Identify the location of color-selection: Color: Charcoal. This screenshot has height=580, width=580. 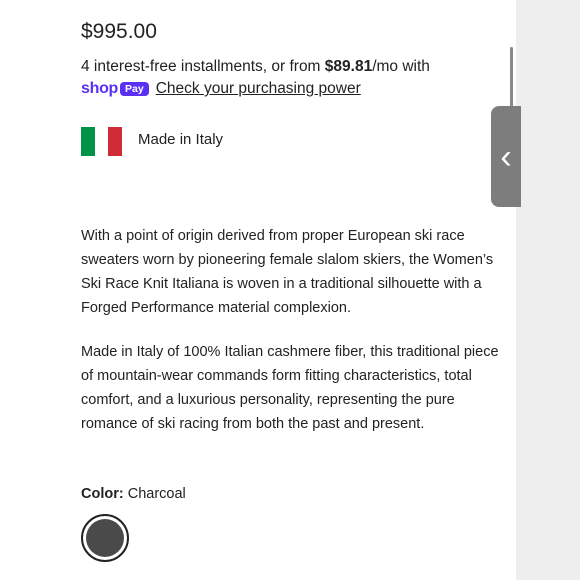
(133, 494).